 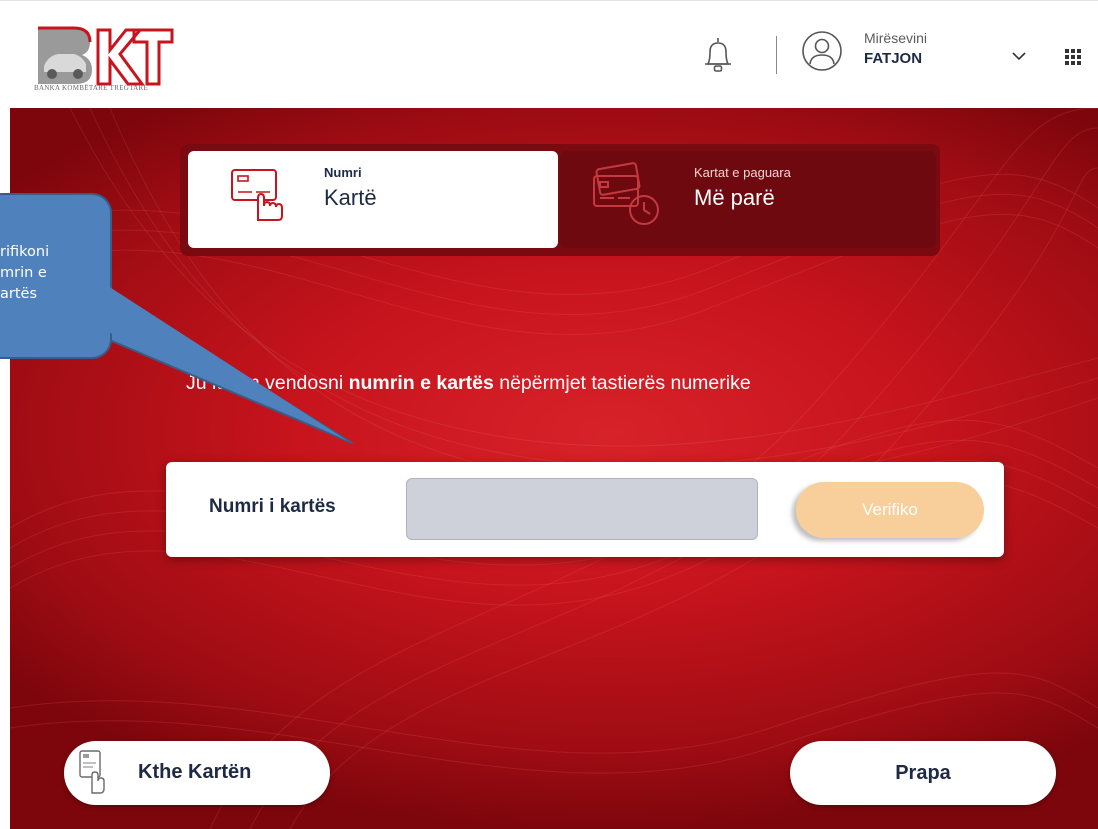 What do you see at coordinates (626, 193) in the screenshot?
I see `cards-history-icon` at bounding box center [626, 193].